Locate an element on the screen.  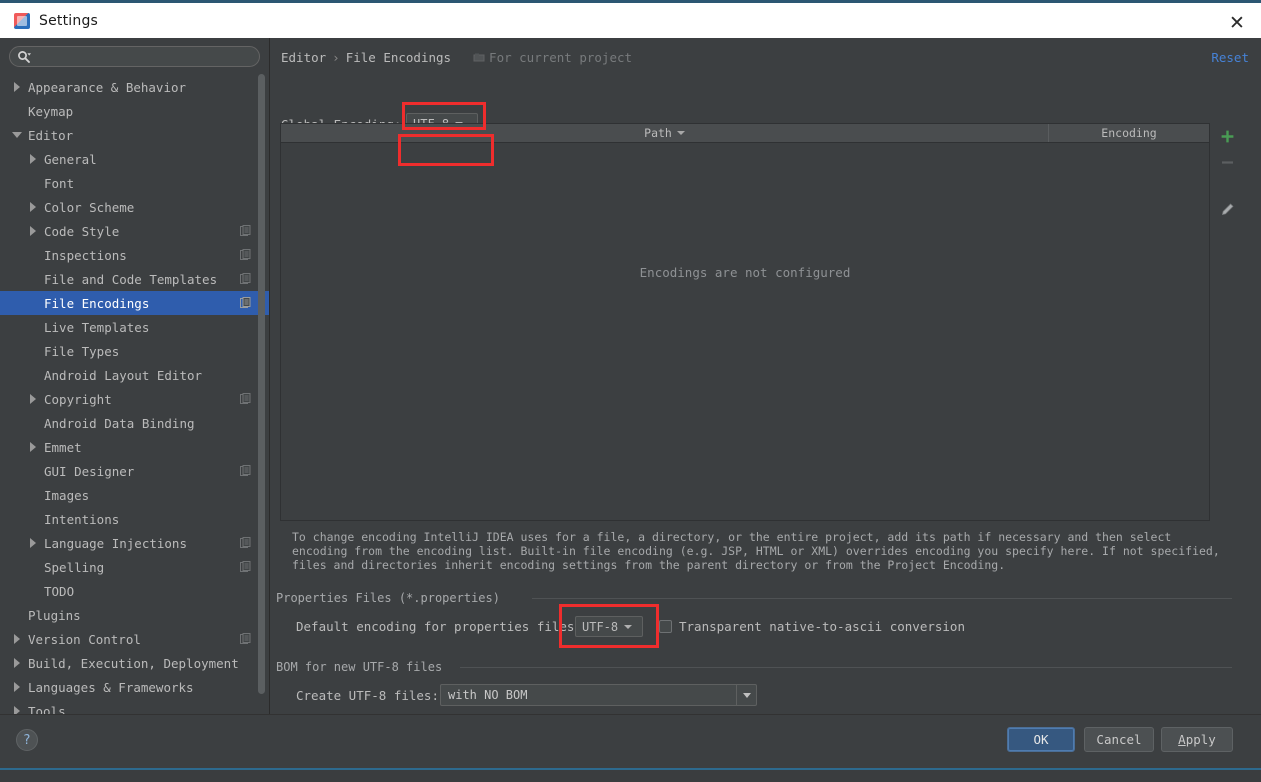
add-button is located at coordinates (1227, 136).